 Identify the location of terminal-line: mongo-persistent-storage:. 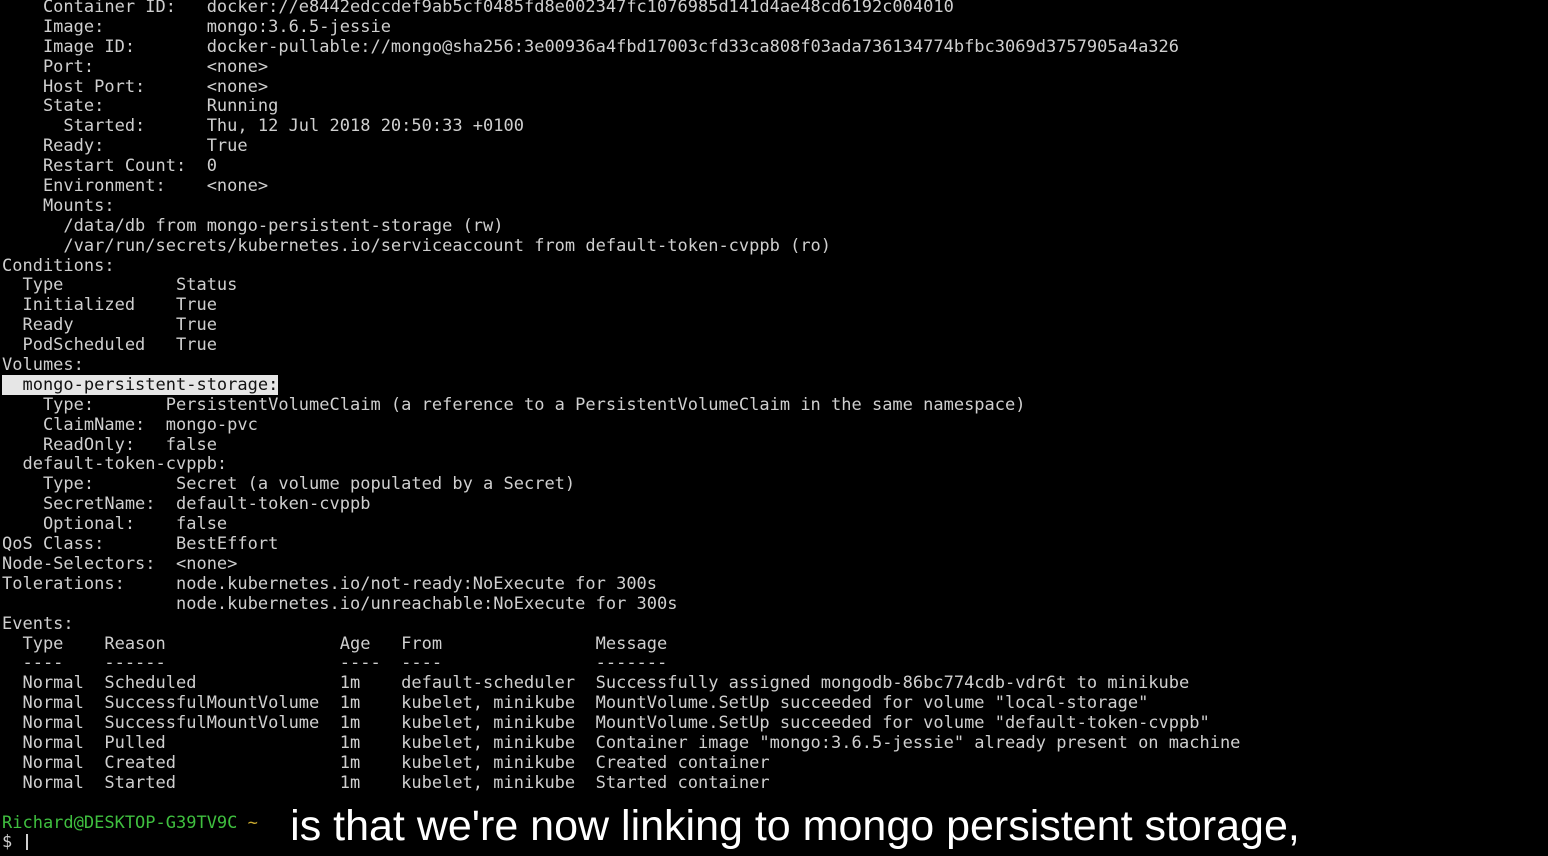
(774, 385).